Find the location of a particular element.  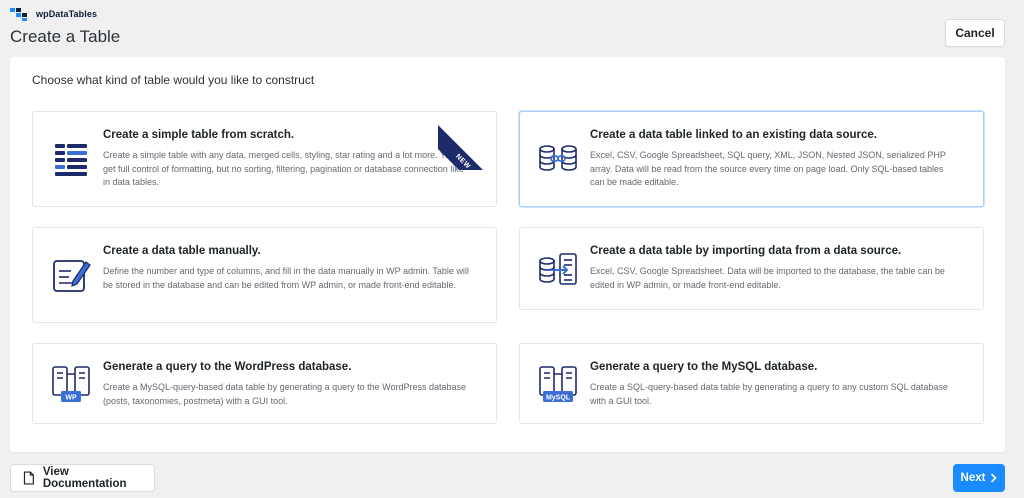

next-label: Next is located at coordinates (973, 478).